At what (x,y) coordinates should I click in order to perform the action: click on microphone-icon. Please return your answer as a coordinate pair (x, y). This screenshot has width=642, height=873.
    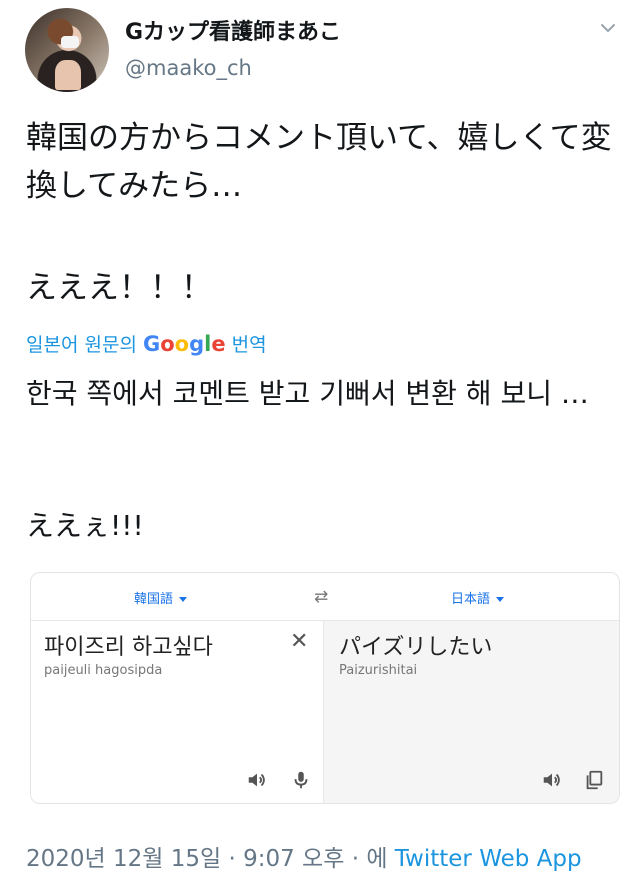
    Looking at the image, I should click on (301, 780).